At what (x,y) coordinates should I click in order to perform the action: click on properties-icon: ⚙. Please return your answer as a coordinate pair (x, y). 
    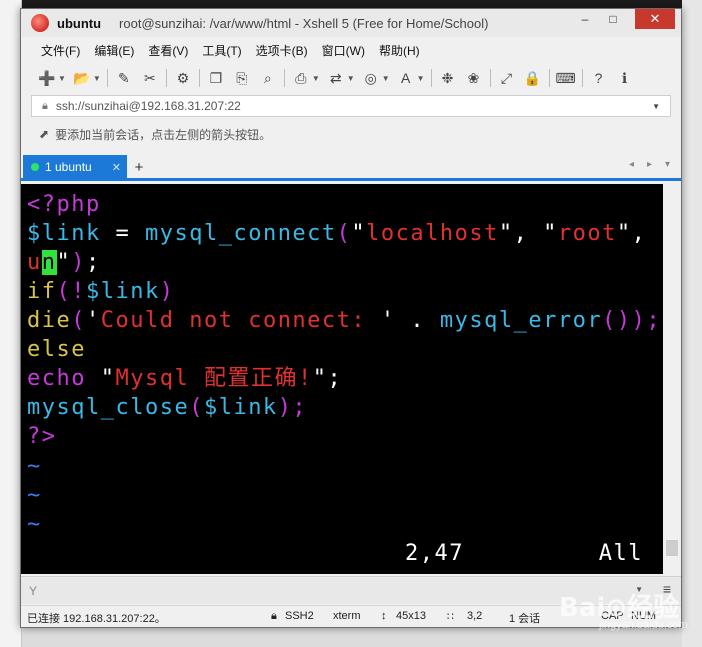
    Looking at the image, I should click on (183, 78).